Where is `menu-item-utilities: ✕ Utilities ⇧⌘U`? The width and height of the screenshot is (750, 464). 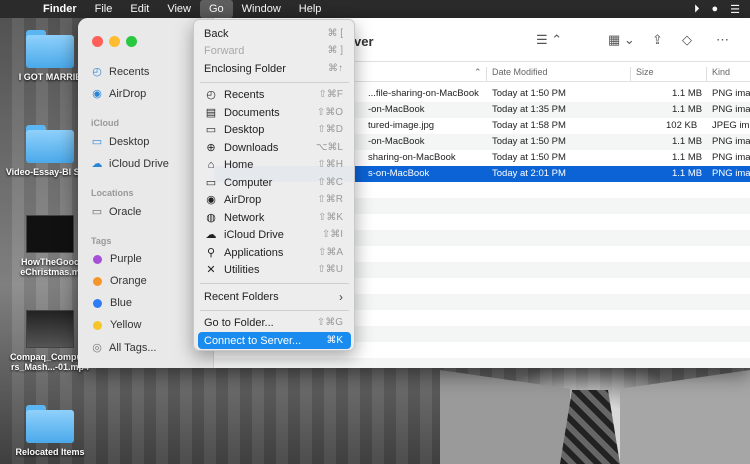
menu-item-utilities: ✕ Utilities ⇧⌘U is located at coordinates (274, 269).